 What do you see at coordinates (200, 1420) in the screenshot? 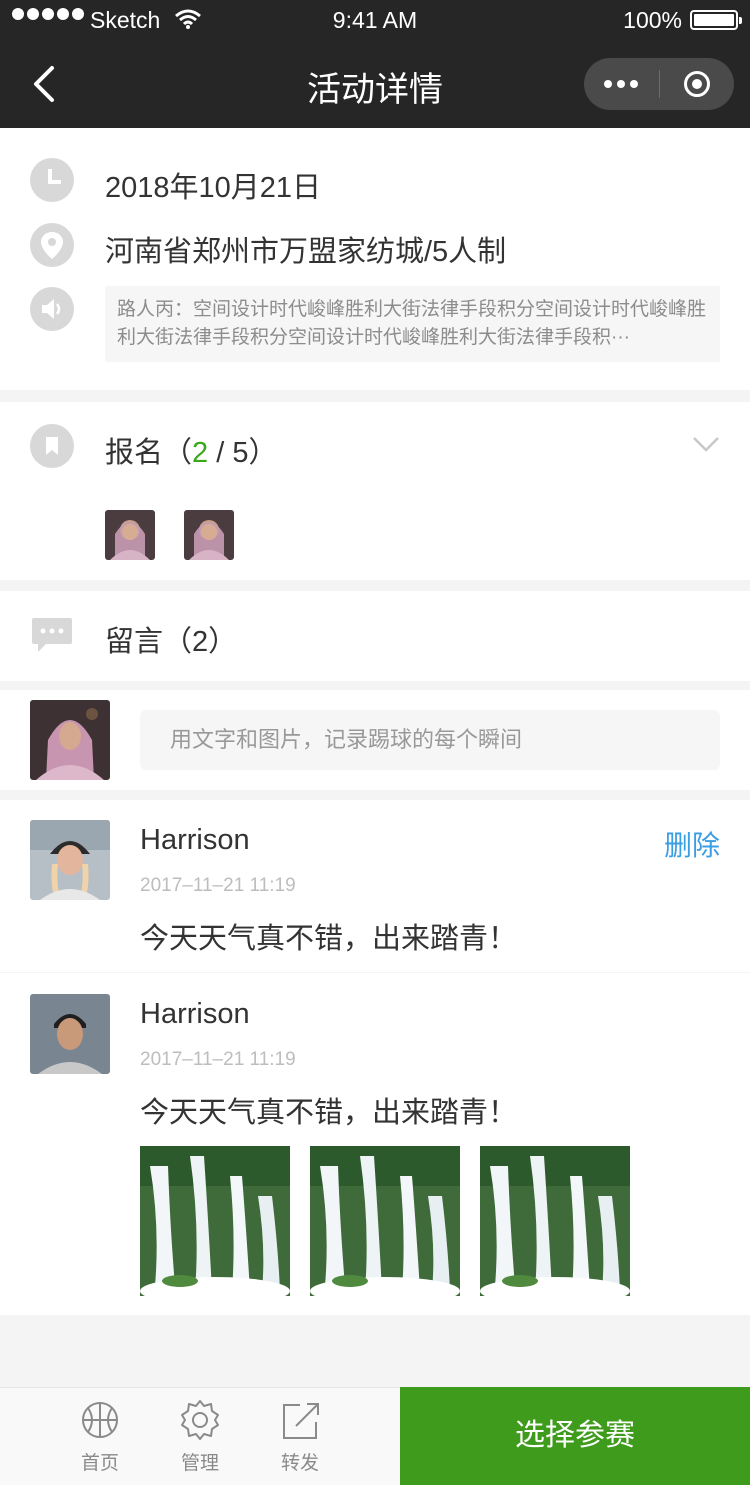
I see `gear-icon` at bounding box center [200, 1420].